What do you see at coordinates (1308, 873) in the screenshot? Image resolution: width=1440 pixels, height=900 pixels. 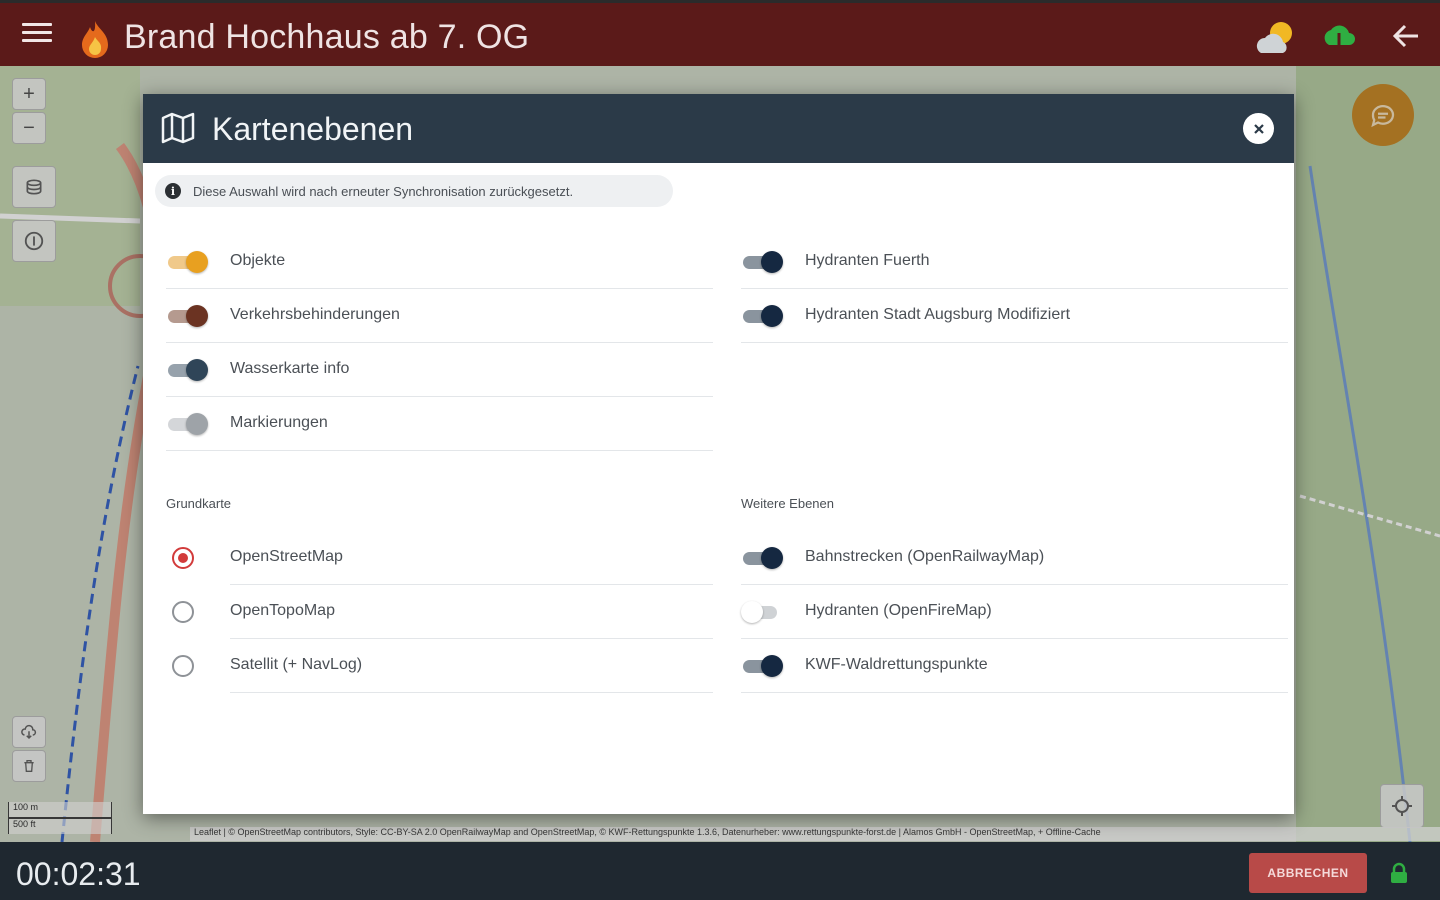 I see `cancel-button: ABBRECHEN` at bounding box center [1308, 873].